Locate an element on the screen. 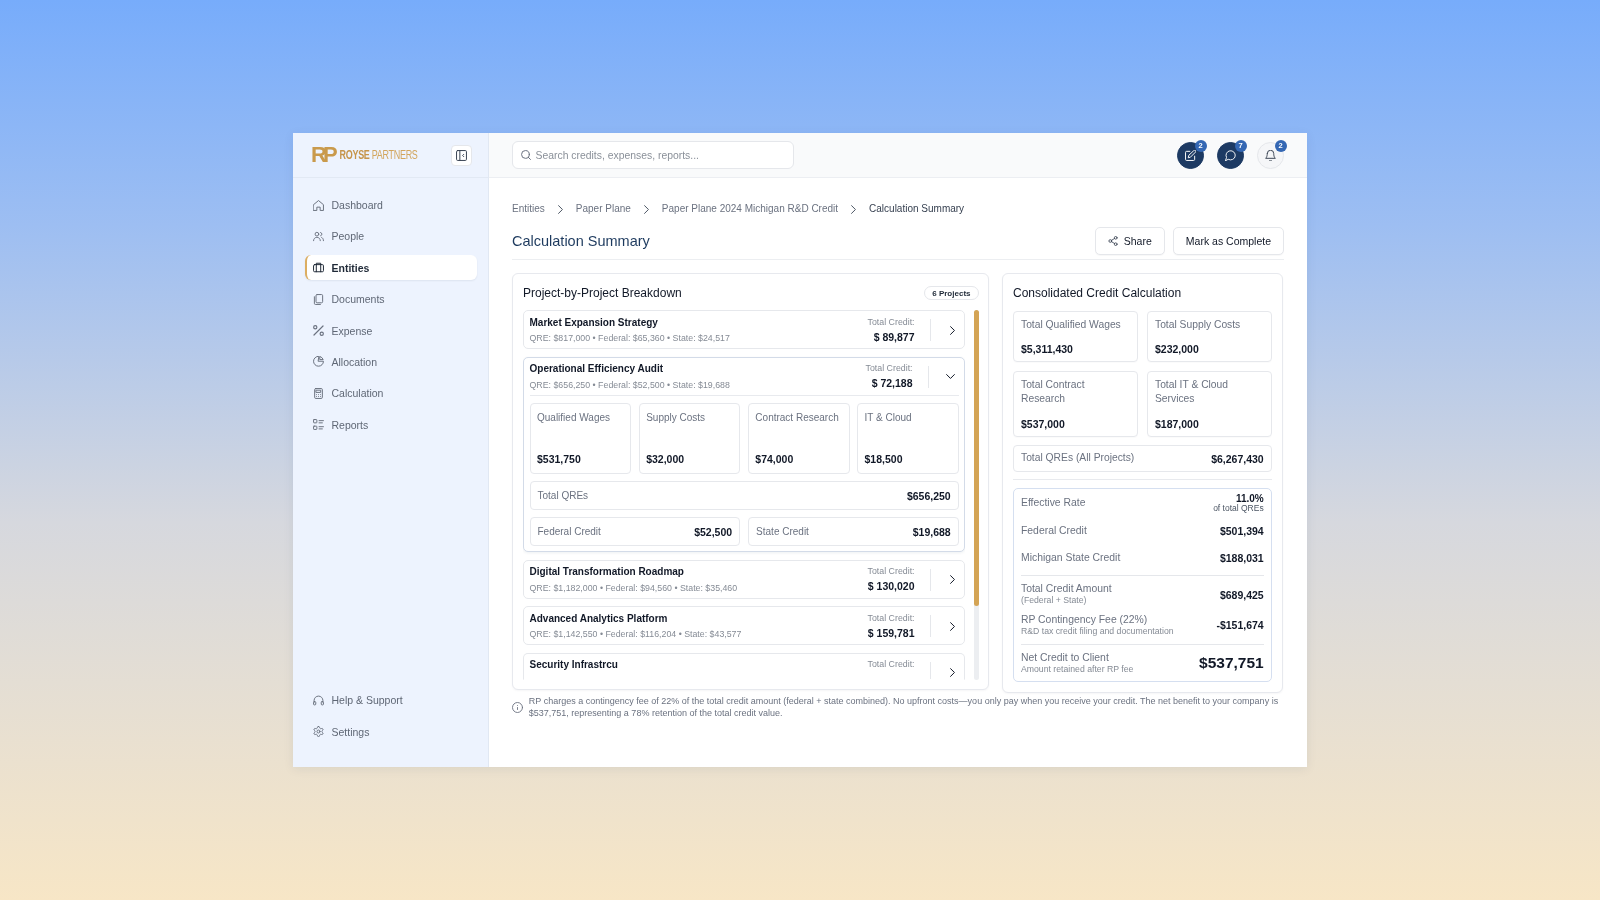 This screenshot has width=1600, height=900. summary-value: -$151,674 is located at coordinates (1240, 625).